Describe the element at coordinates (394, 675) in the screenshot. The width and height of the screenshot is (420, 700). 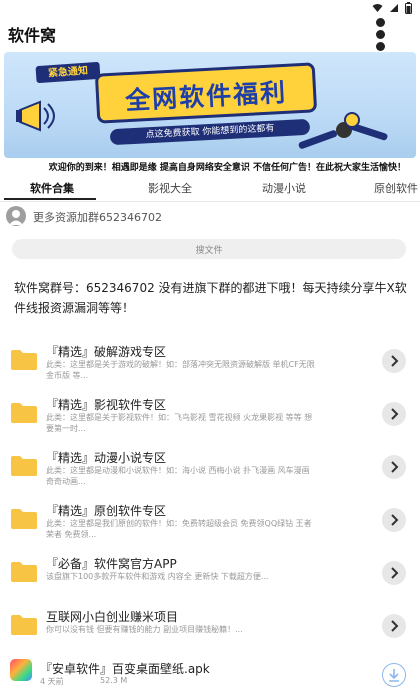
I see `download-icon` at that location.